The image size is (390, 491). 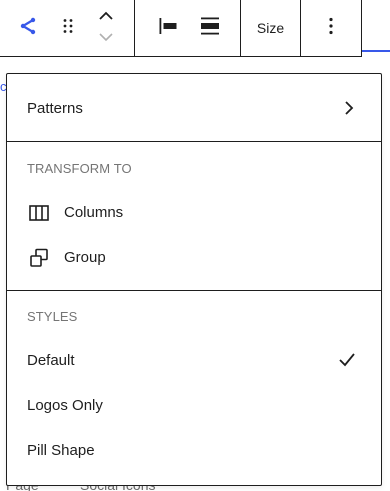 I want to click on transform-columns-item: Columns, so click(x=194, y=212).